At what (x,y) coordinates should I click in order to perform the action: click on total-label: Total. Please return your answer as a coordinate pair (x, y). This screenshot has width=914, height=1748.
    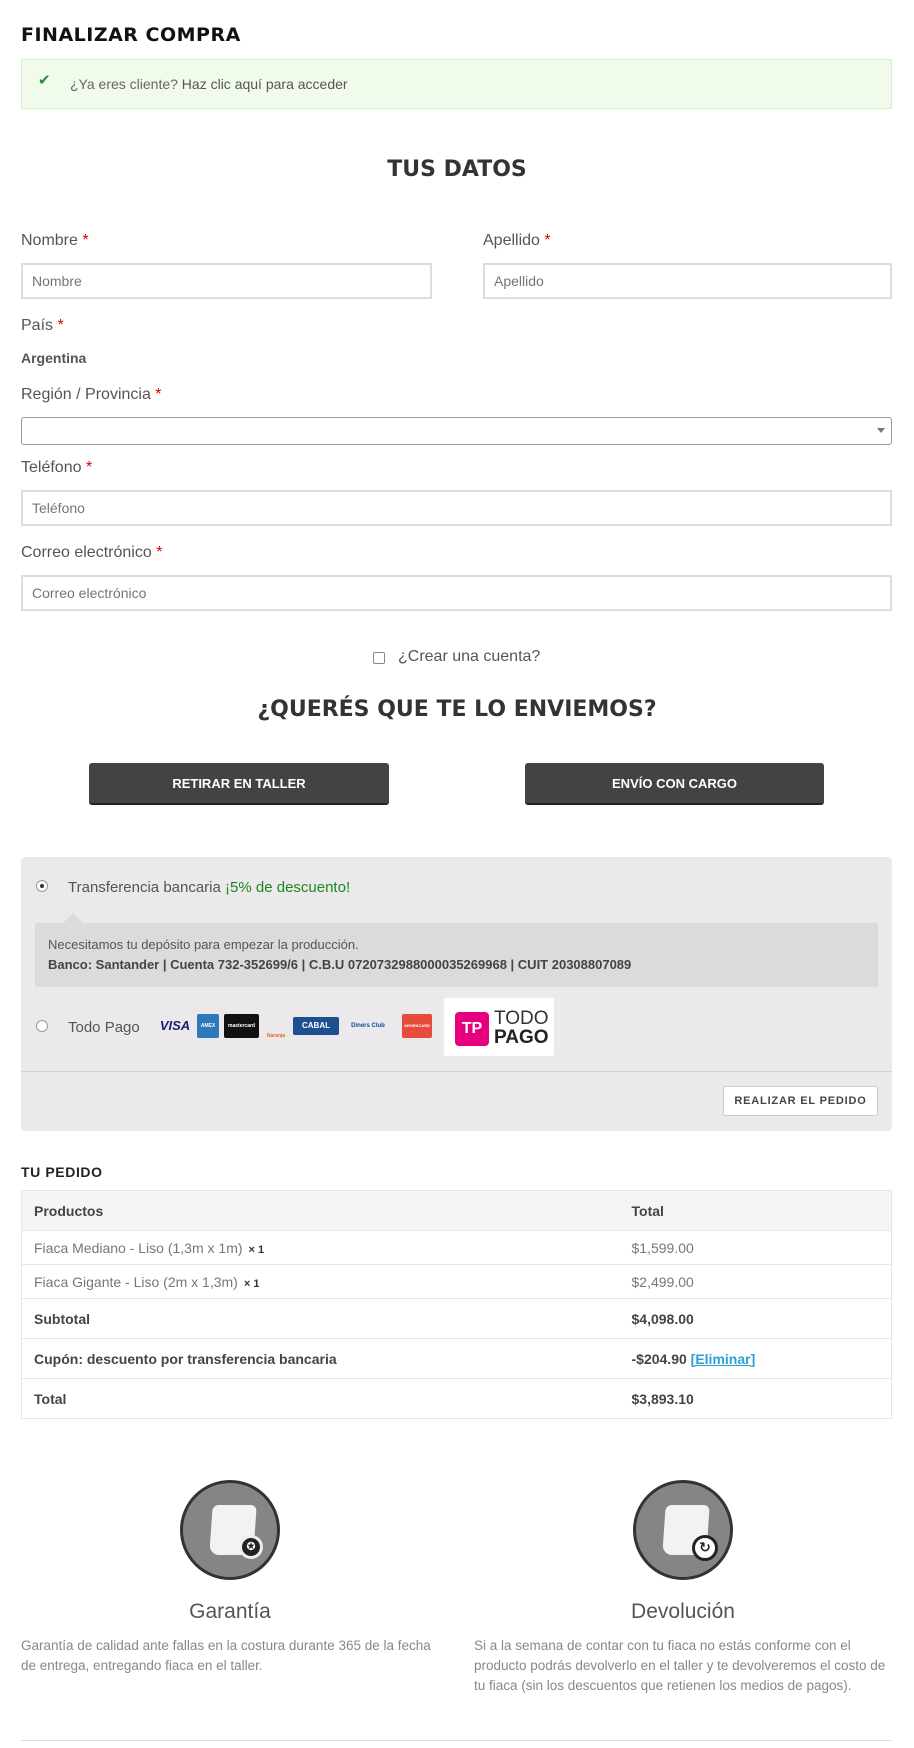
    Looking at the image, I should click on (320, 1398).